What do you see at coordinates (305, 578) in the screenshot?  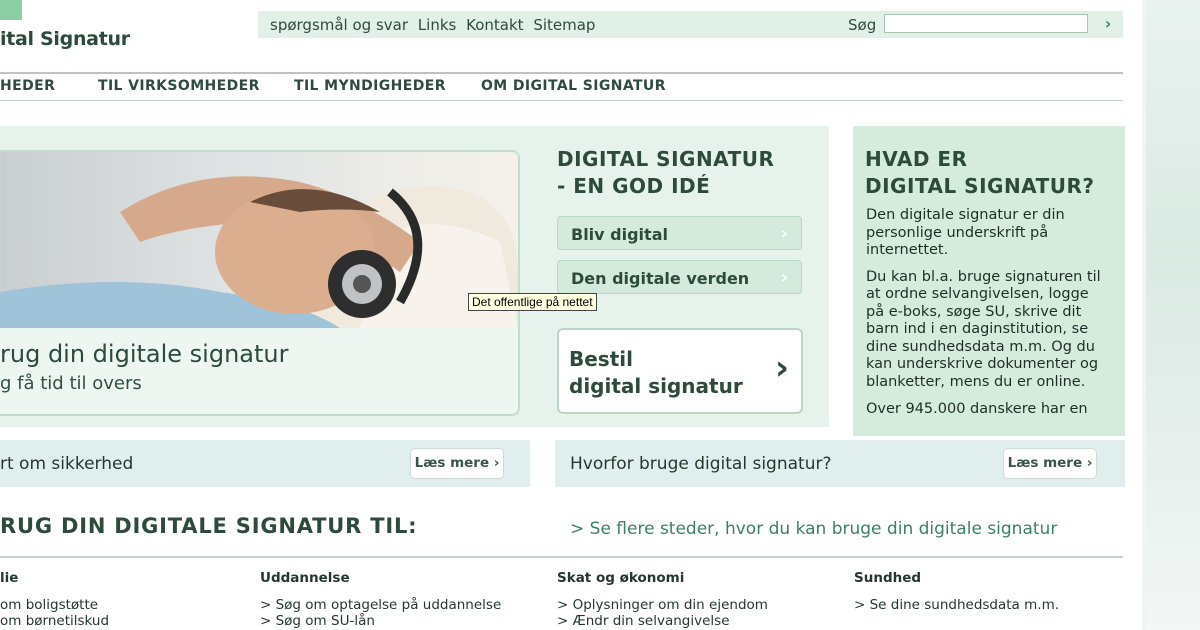 I see `column-heading: Uddannelse` at bounding box center [305, 578].